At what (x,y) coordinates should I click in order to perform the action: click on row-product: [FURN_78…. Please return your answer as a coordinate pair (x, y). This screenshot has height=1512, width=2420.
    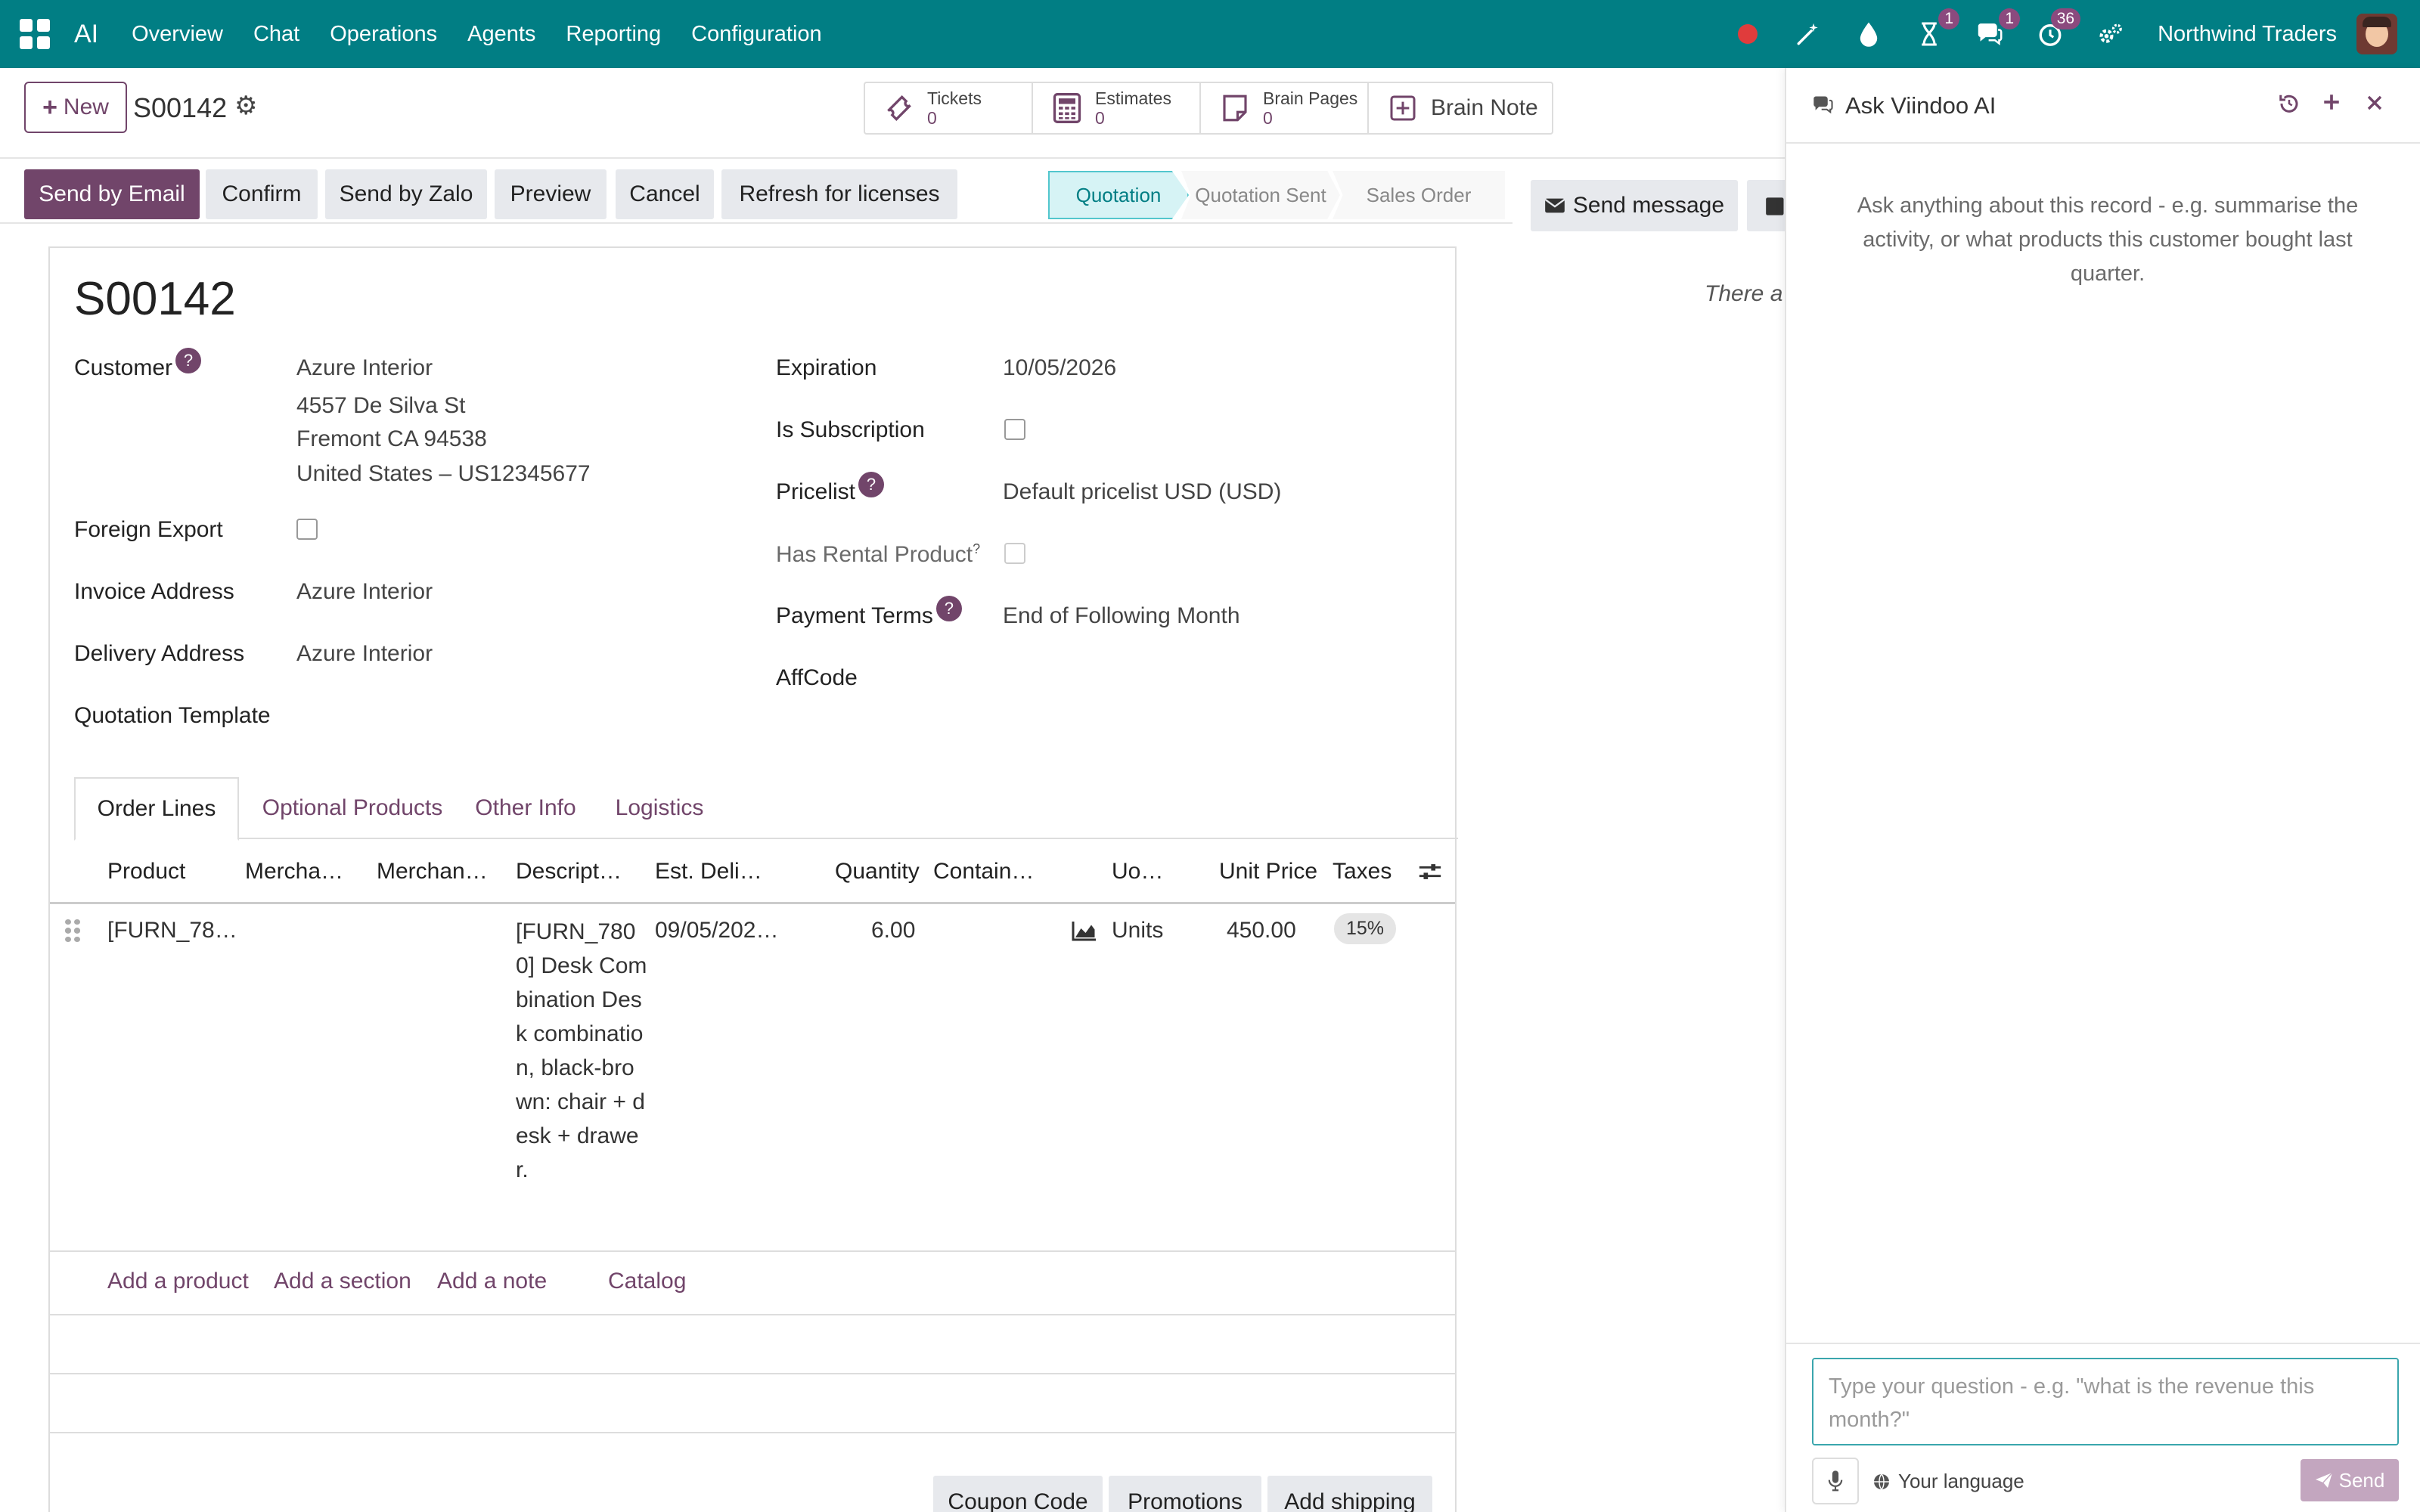
    Looking at the image, I should click on (172, 931).